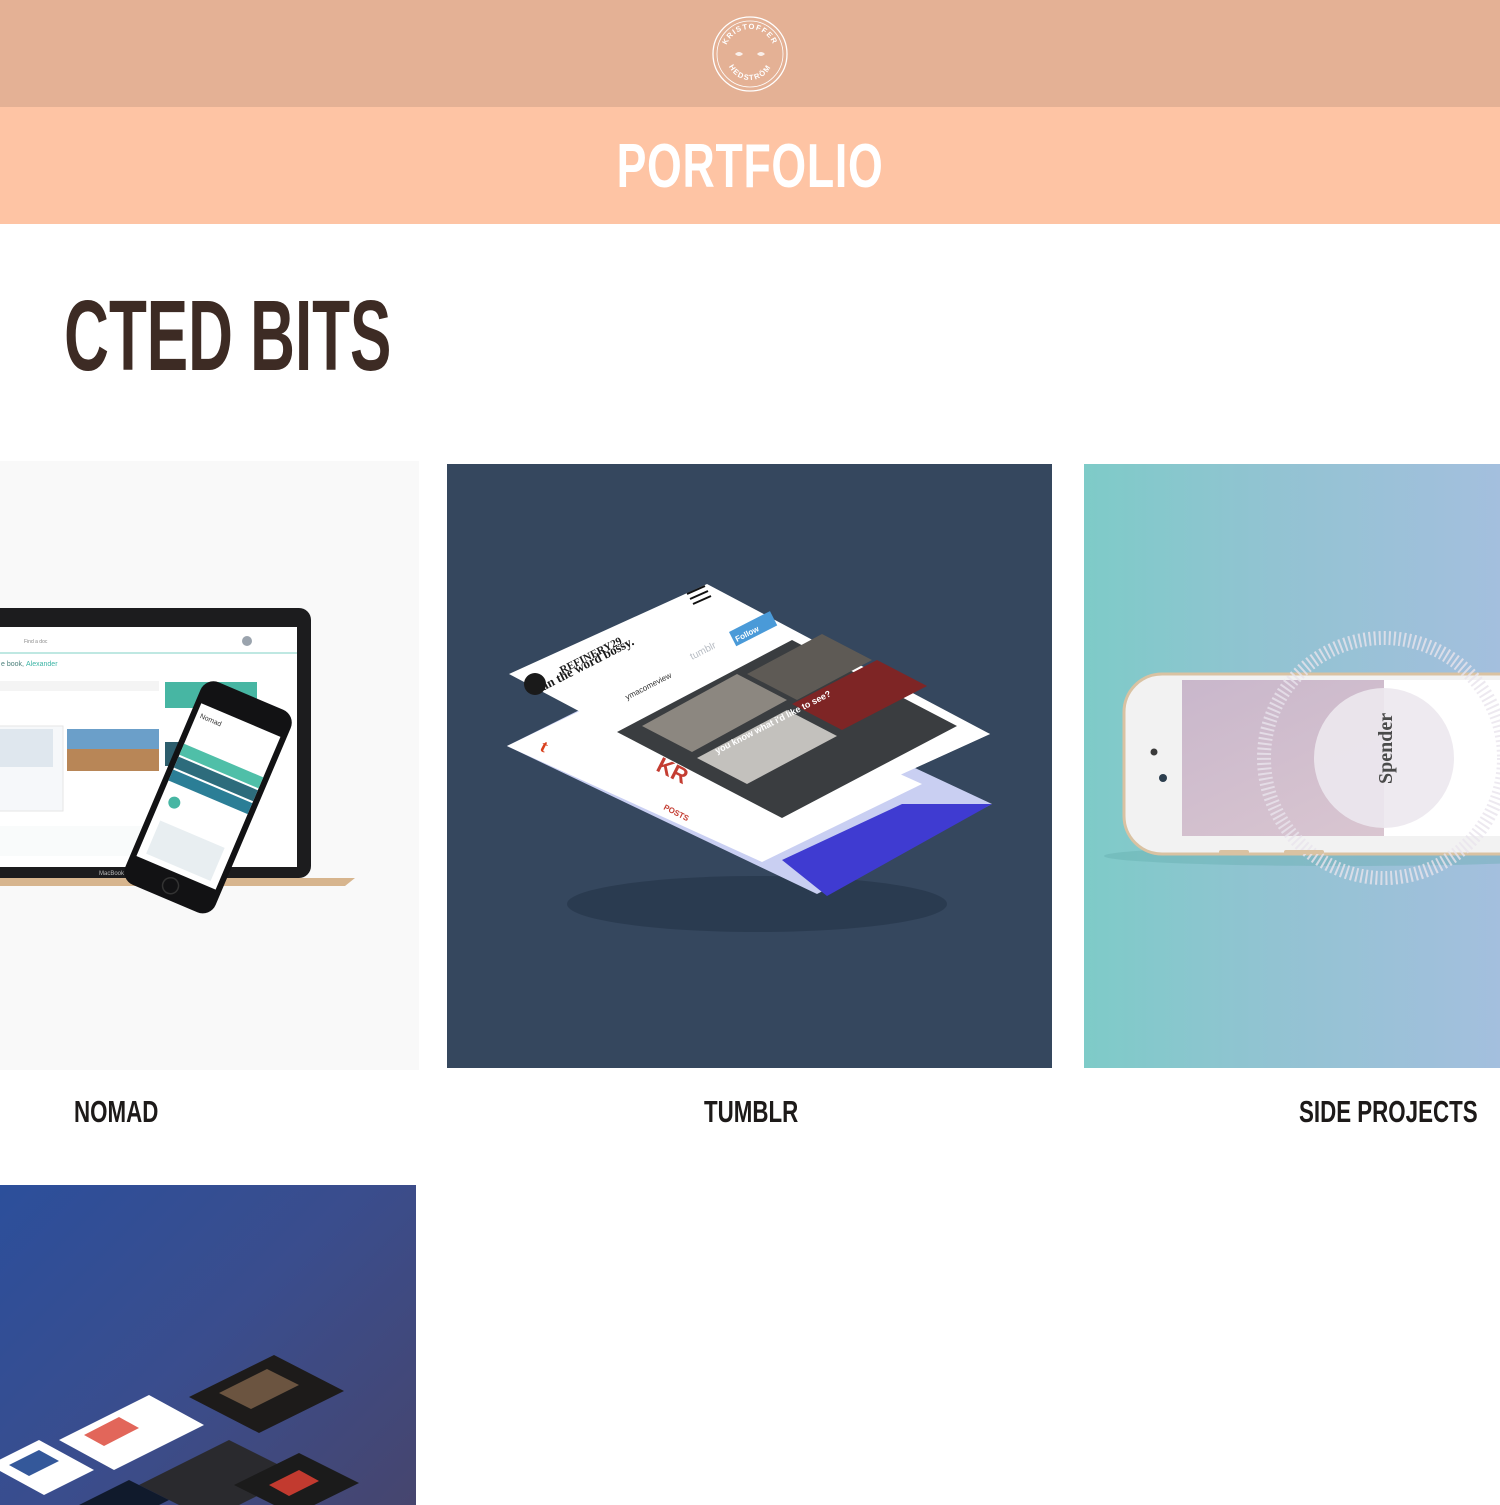 The image size is (1500, 1505). What do you see at coordinates (750, 166) in the screenshot?
I see `page-title: PORTFOLIO` at bounding box center [750, 166].